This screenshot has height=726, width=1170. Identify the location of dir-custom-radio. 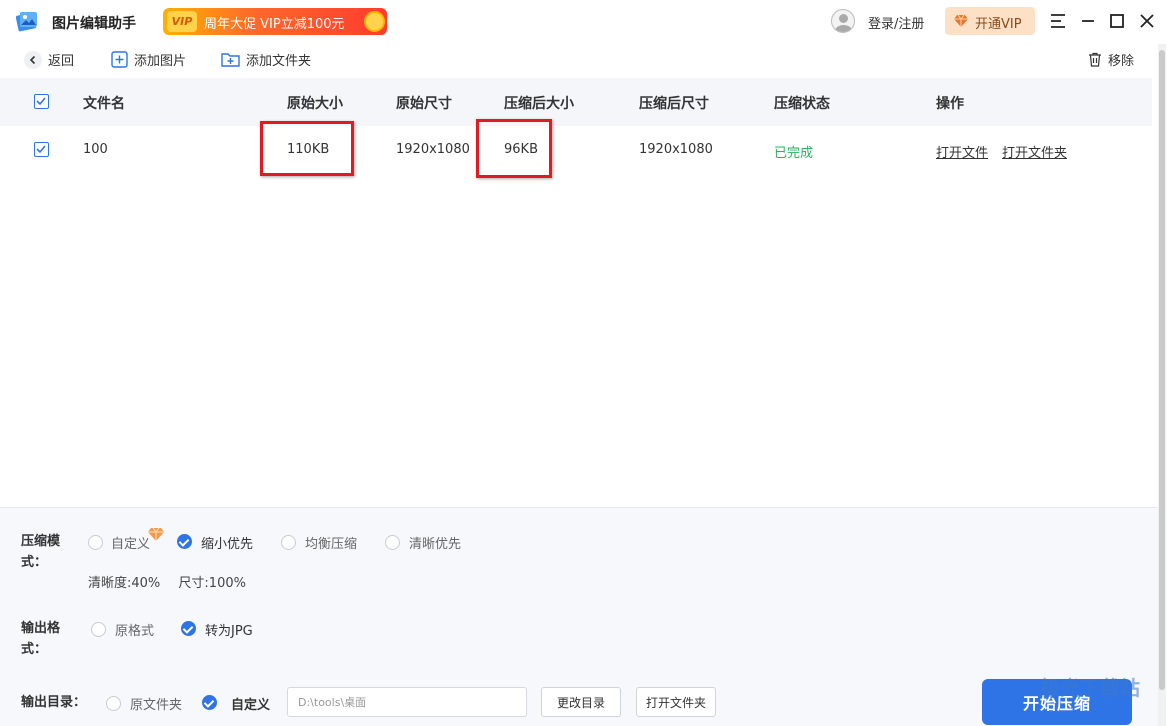
(209, 702).